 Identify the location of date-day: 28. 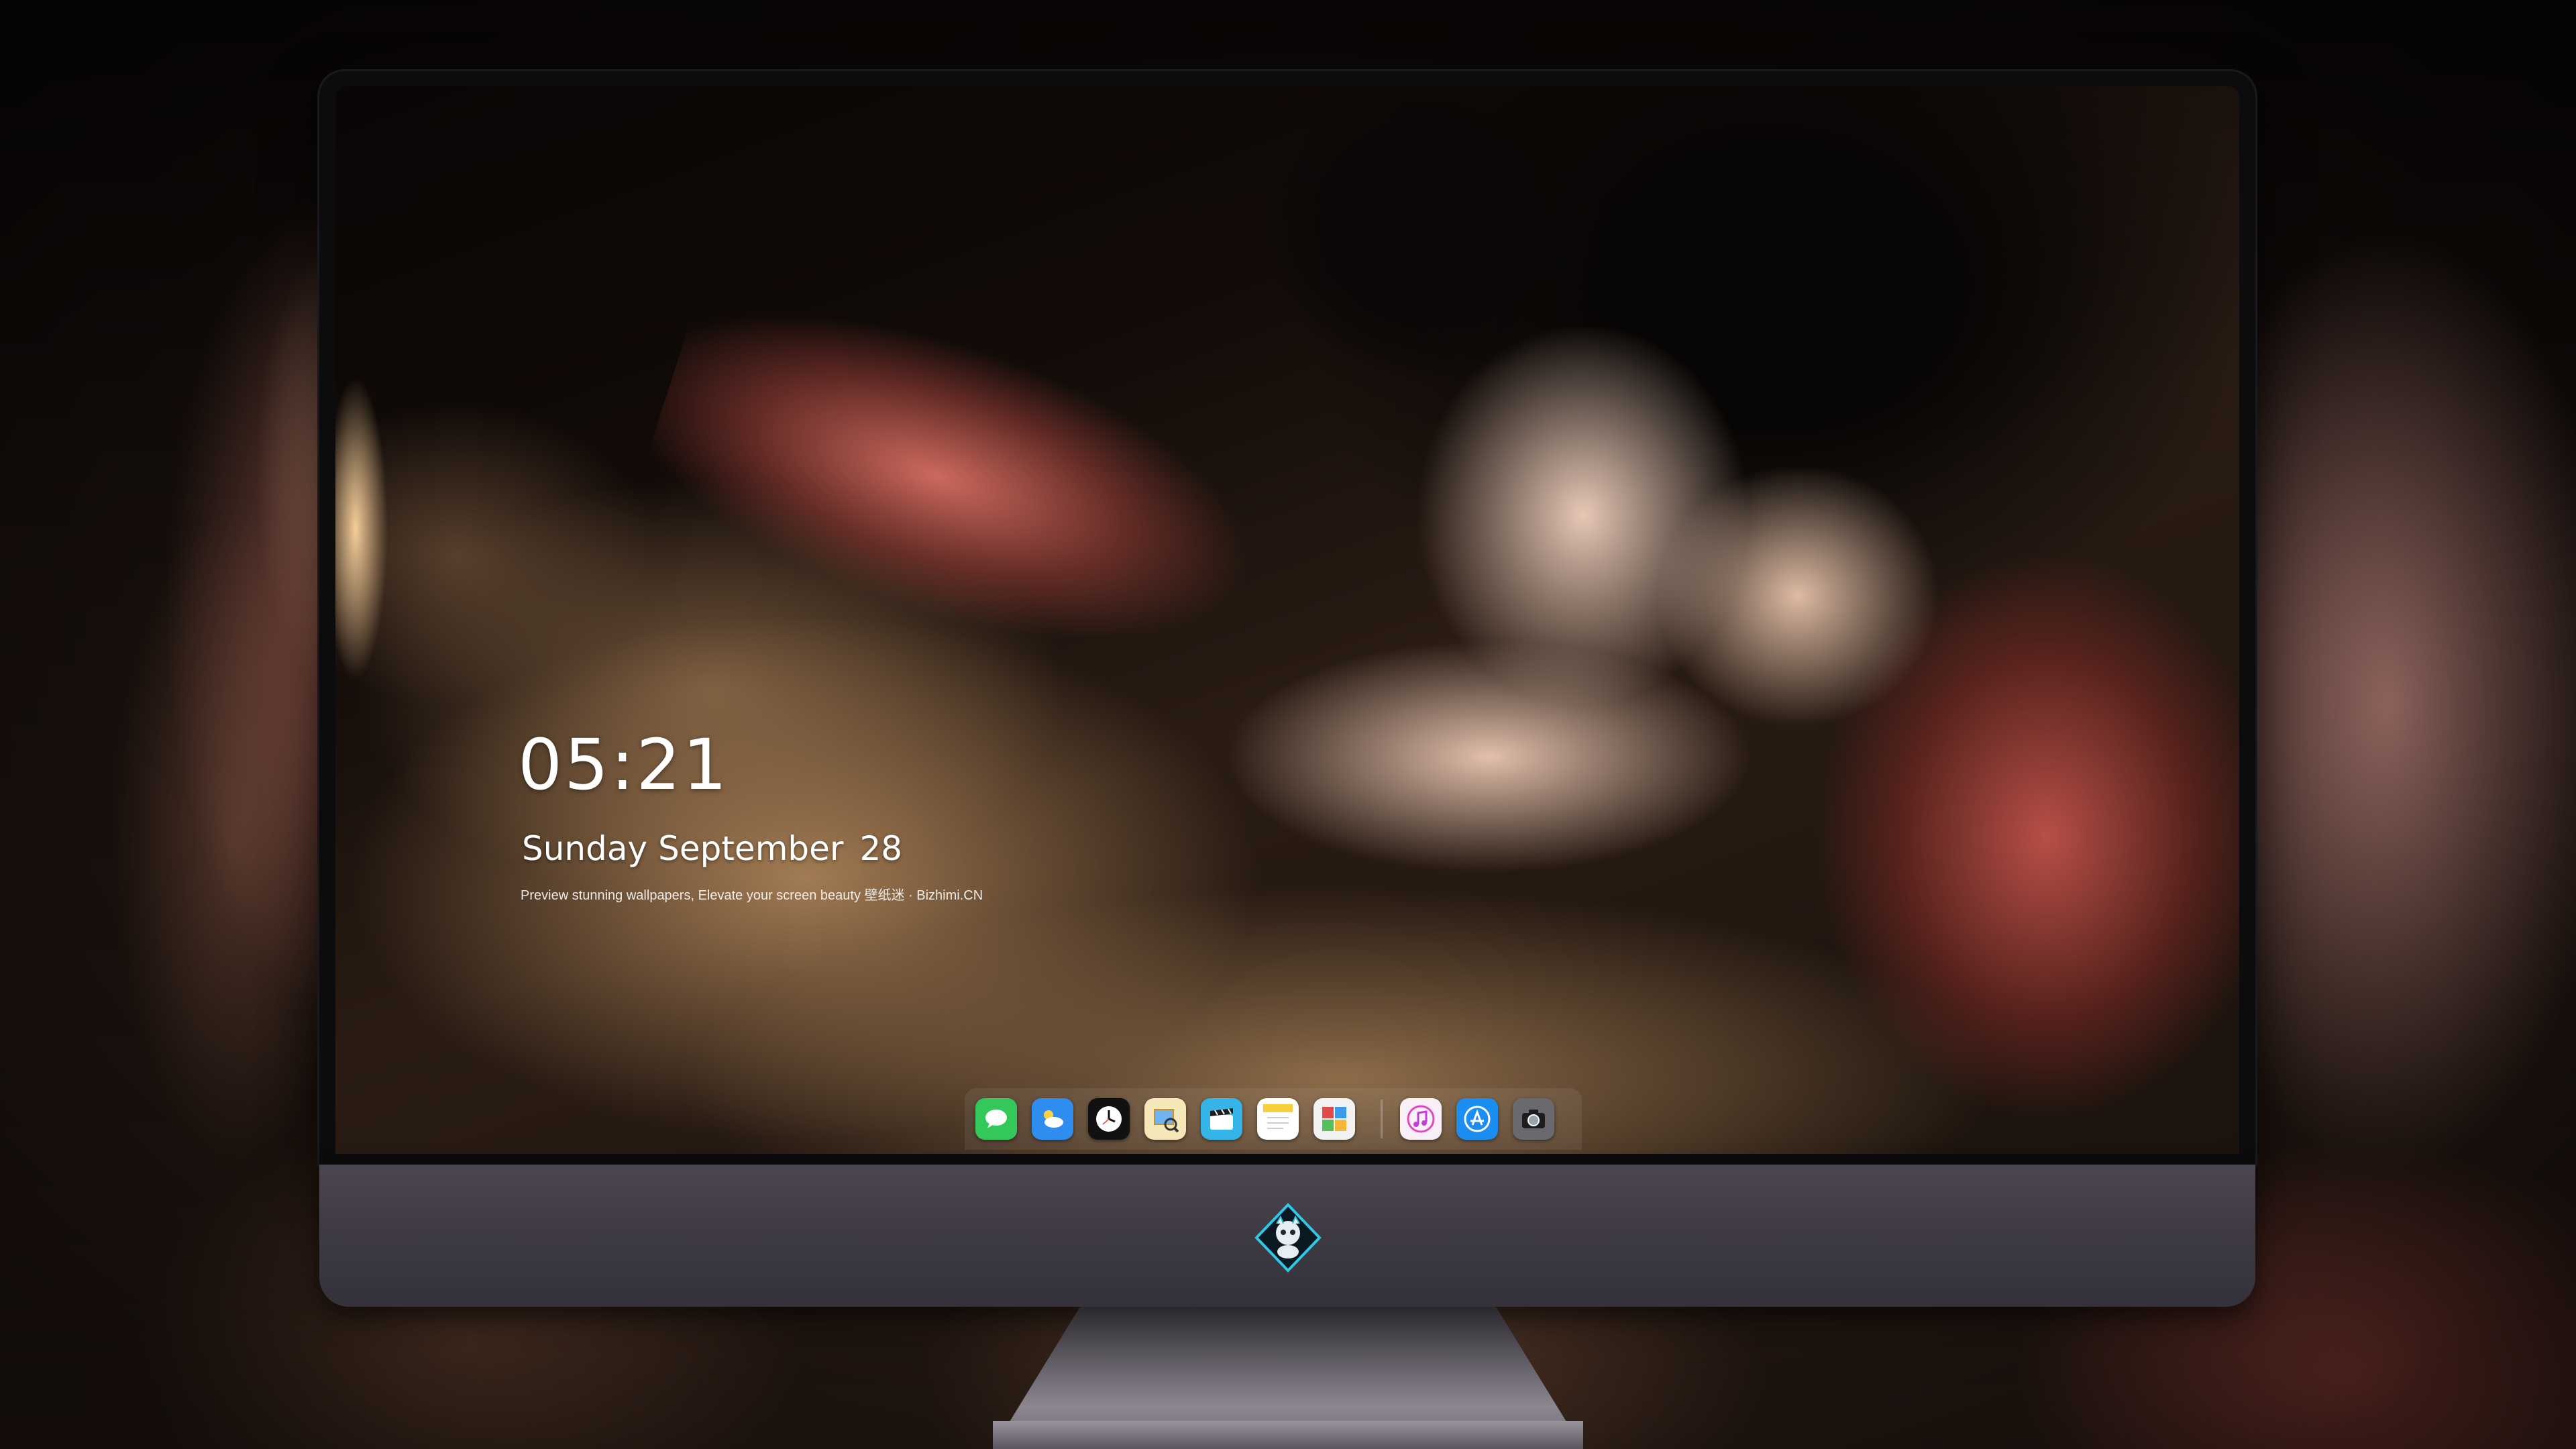
(881, 848).